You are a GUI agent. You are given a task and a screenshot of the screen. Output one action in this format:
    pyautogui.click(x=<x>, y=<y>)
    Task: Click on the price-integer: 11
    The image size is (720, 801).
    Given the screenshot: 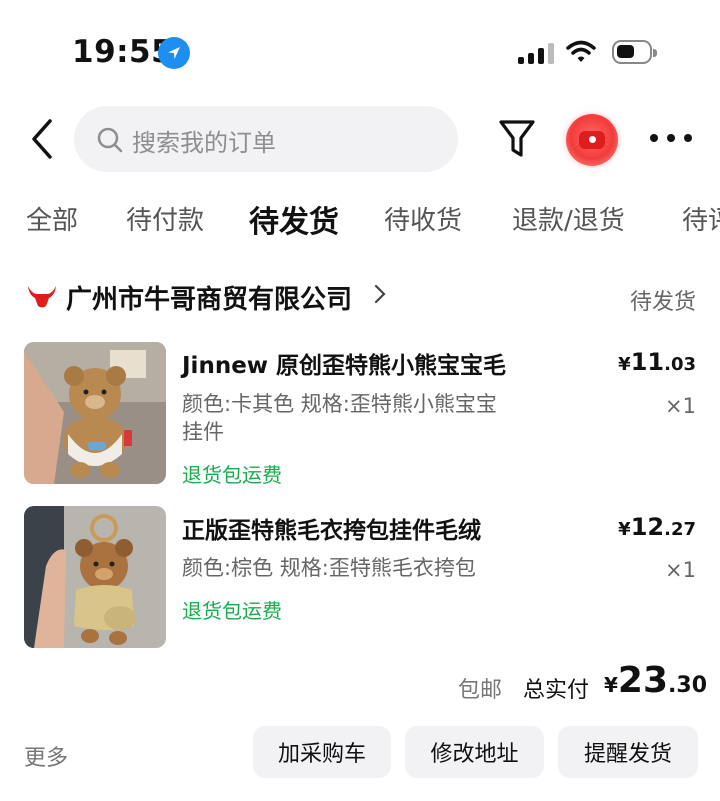 What is the action you would take?
    pyautogui.click(x=647, y=362)
    